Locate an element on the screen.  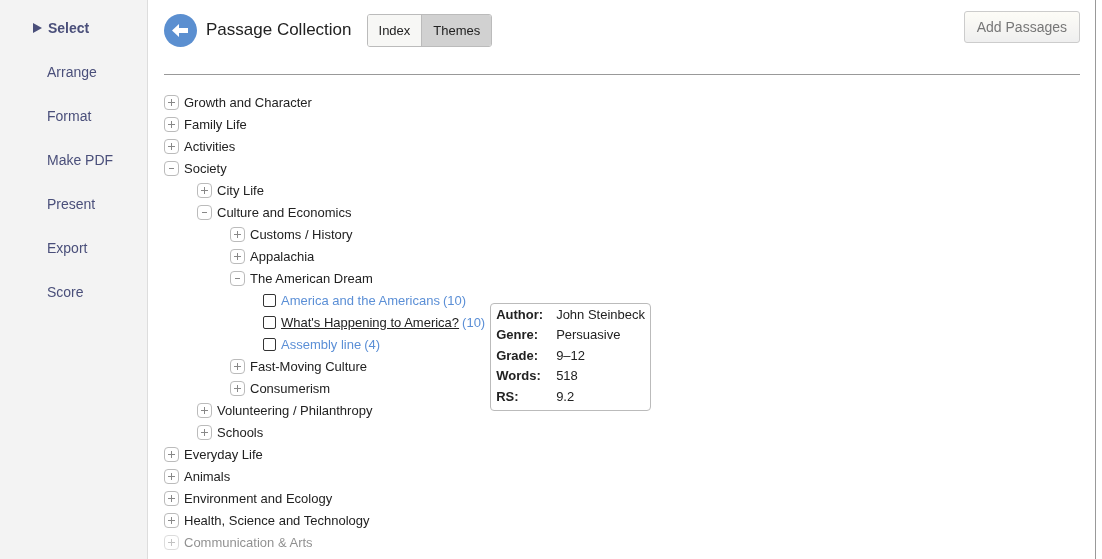
topic-label: Culture and Economics is located at coordinates (284, 212).